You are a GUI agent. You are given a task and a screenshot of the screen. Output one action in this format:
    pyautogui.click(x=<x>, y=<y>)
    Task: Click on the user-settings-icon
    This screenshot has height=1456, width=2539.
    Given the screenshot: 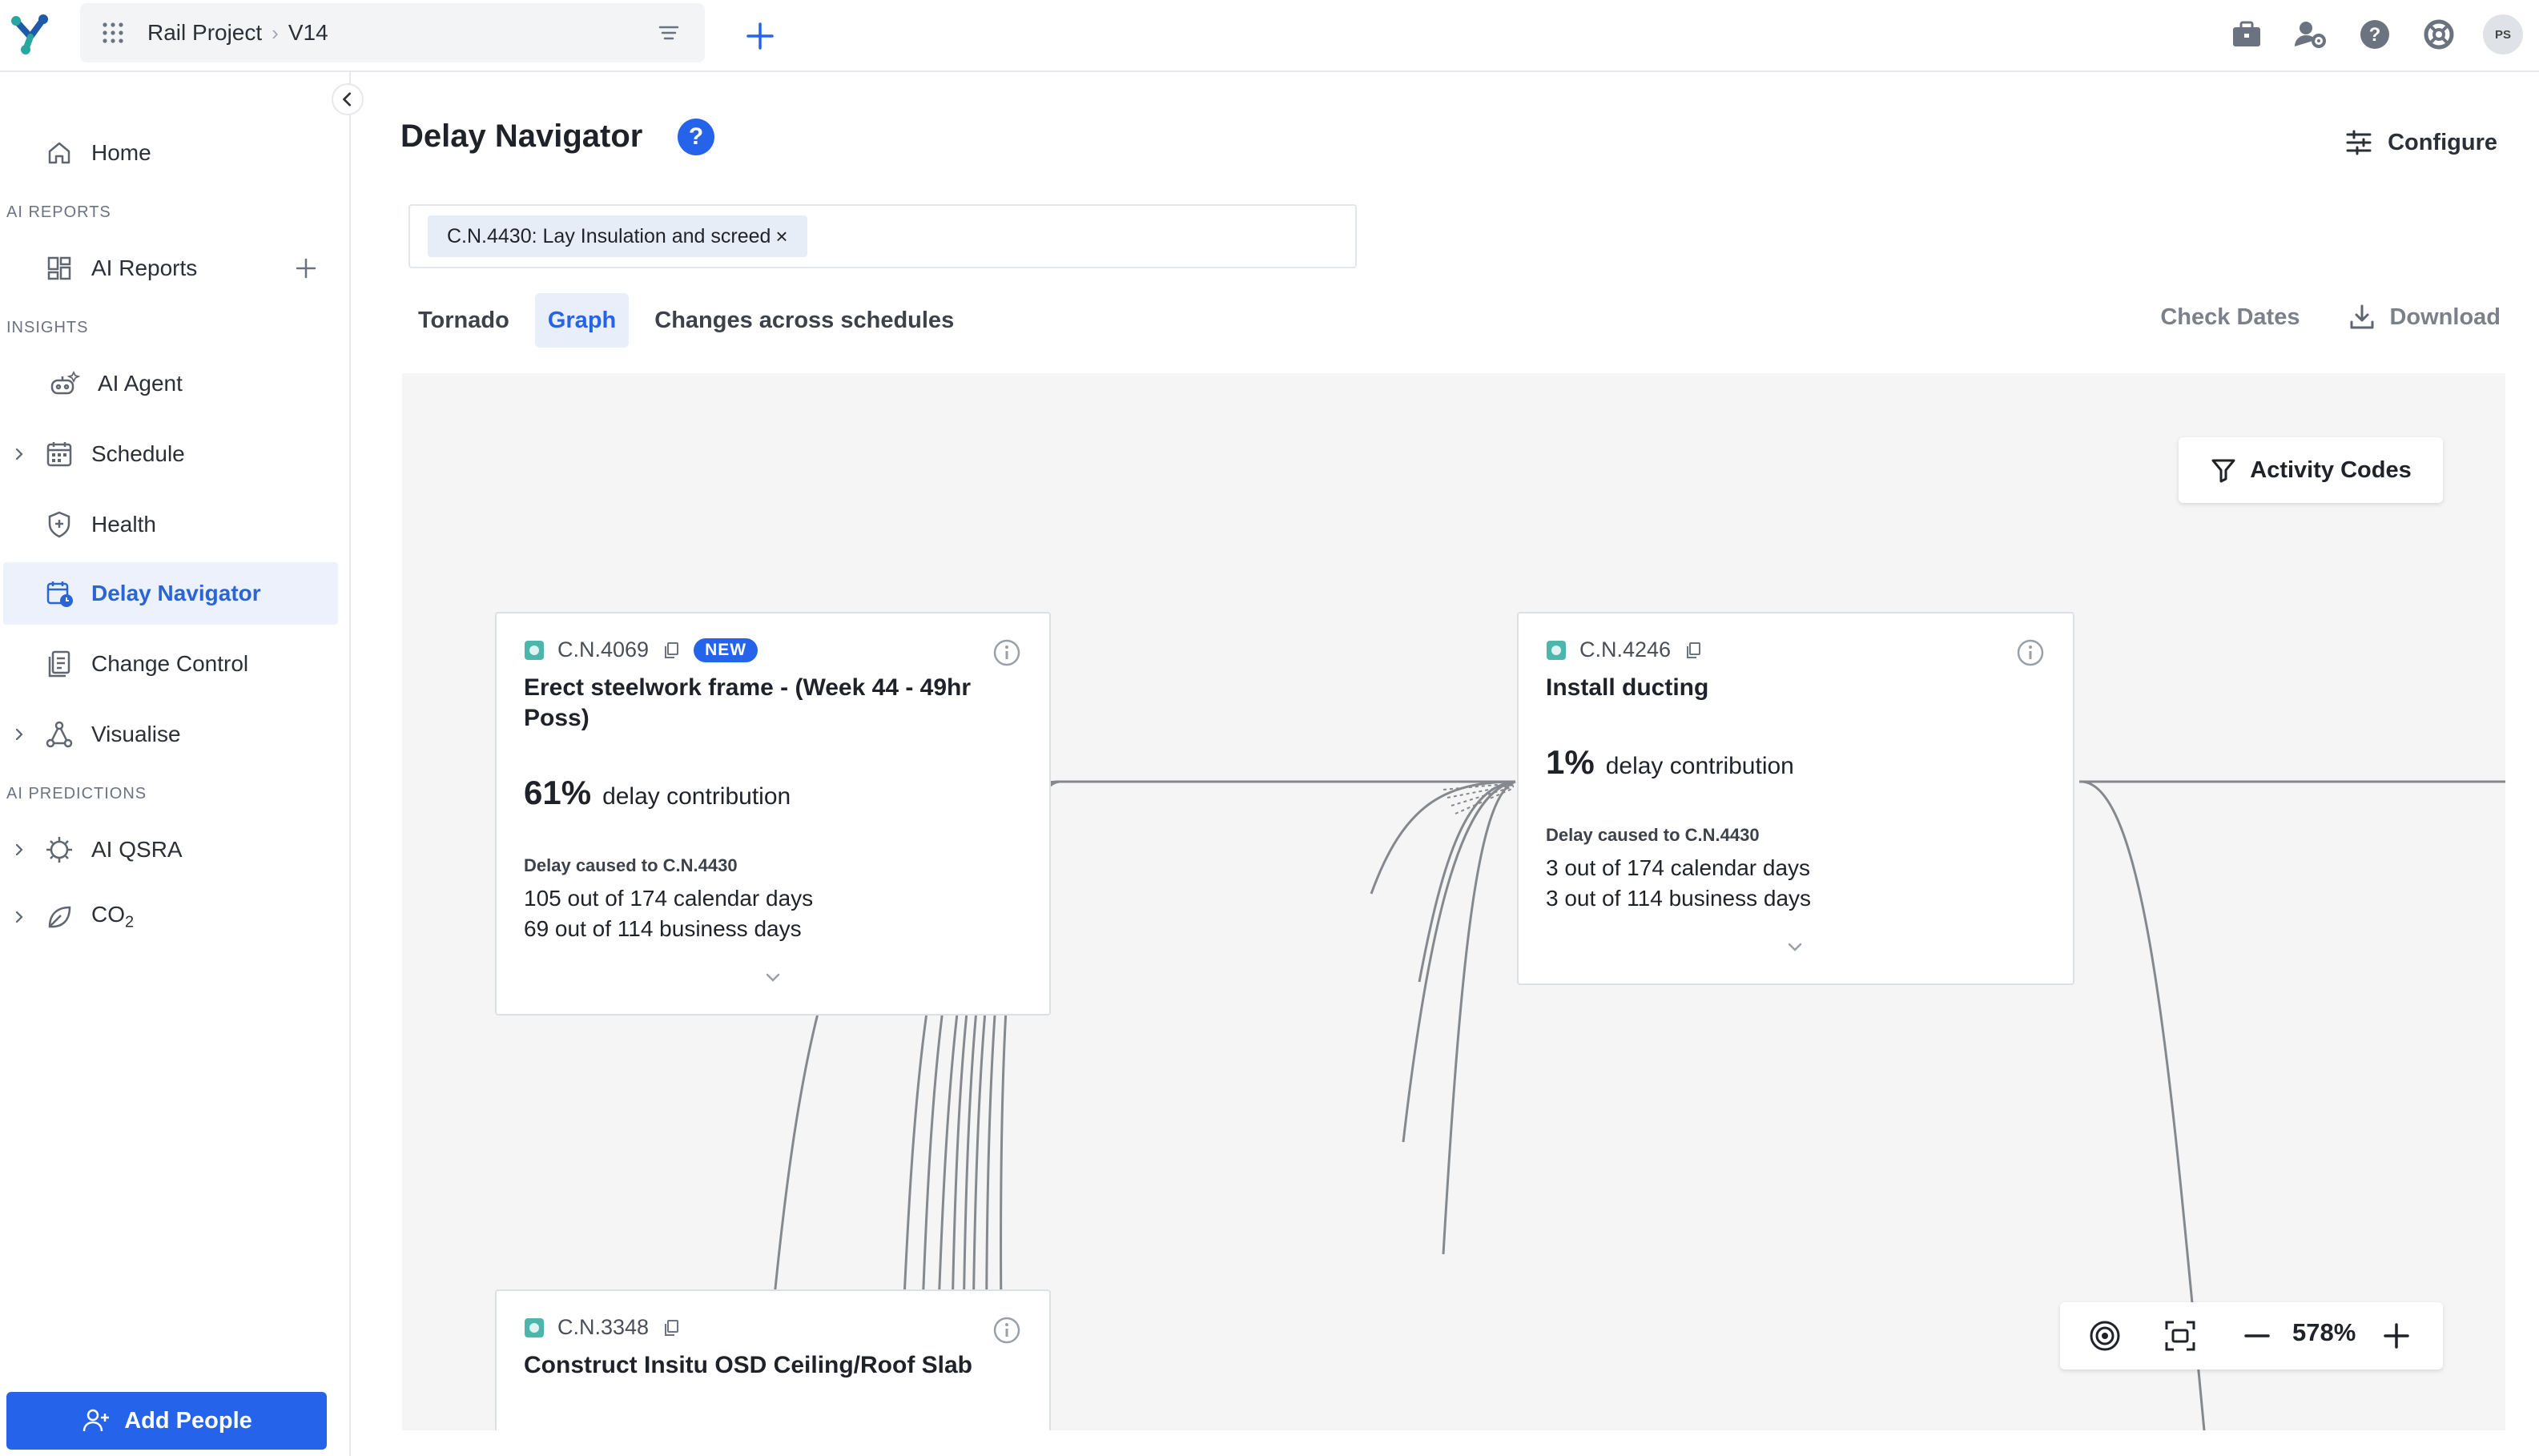 What is the action you would take?
    pyautogui.click(x=2311, y=34)
    